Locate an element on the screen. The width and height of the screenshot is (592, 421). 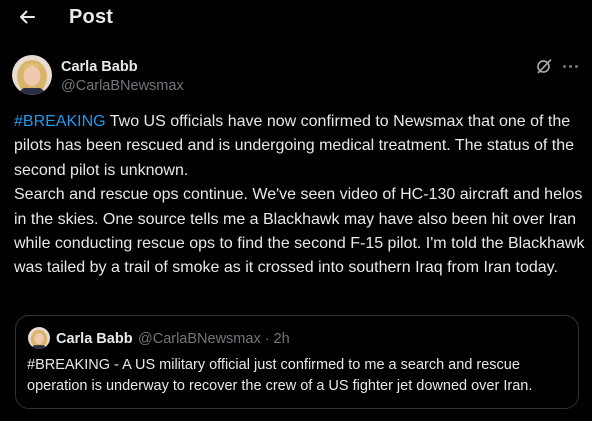
post-header: Post is located at coordinates (296, 18).